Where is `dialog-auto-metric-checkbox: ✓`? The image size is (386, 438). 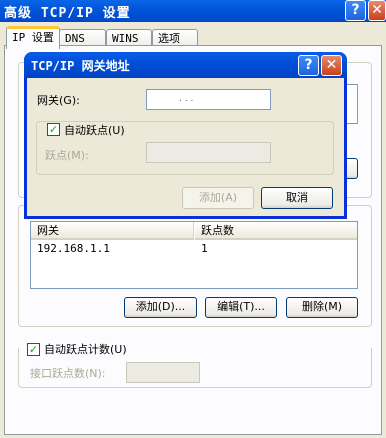 dialog-auto-metric-checkbox: ✓ is located at coordinates (53, 129).